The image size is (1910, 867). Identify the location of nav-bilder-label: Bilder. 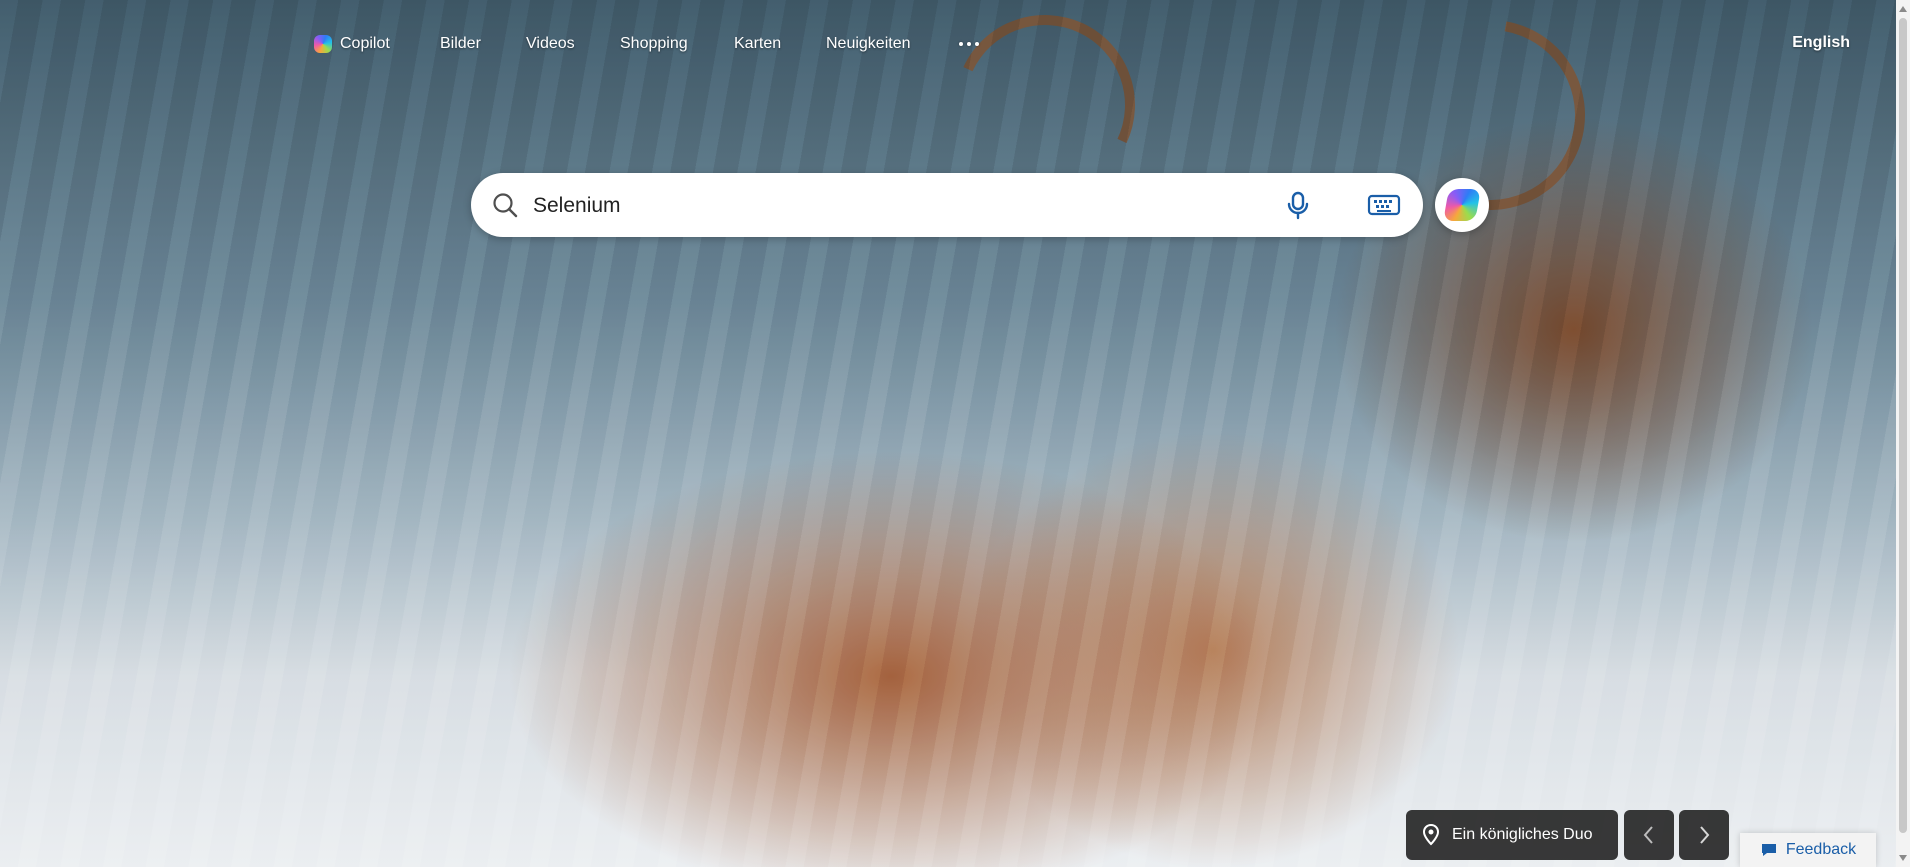
(460, 43).